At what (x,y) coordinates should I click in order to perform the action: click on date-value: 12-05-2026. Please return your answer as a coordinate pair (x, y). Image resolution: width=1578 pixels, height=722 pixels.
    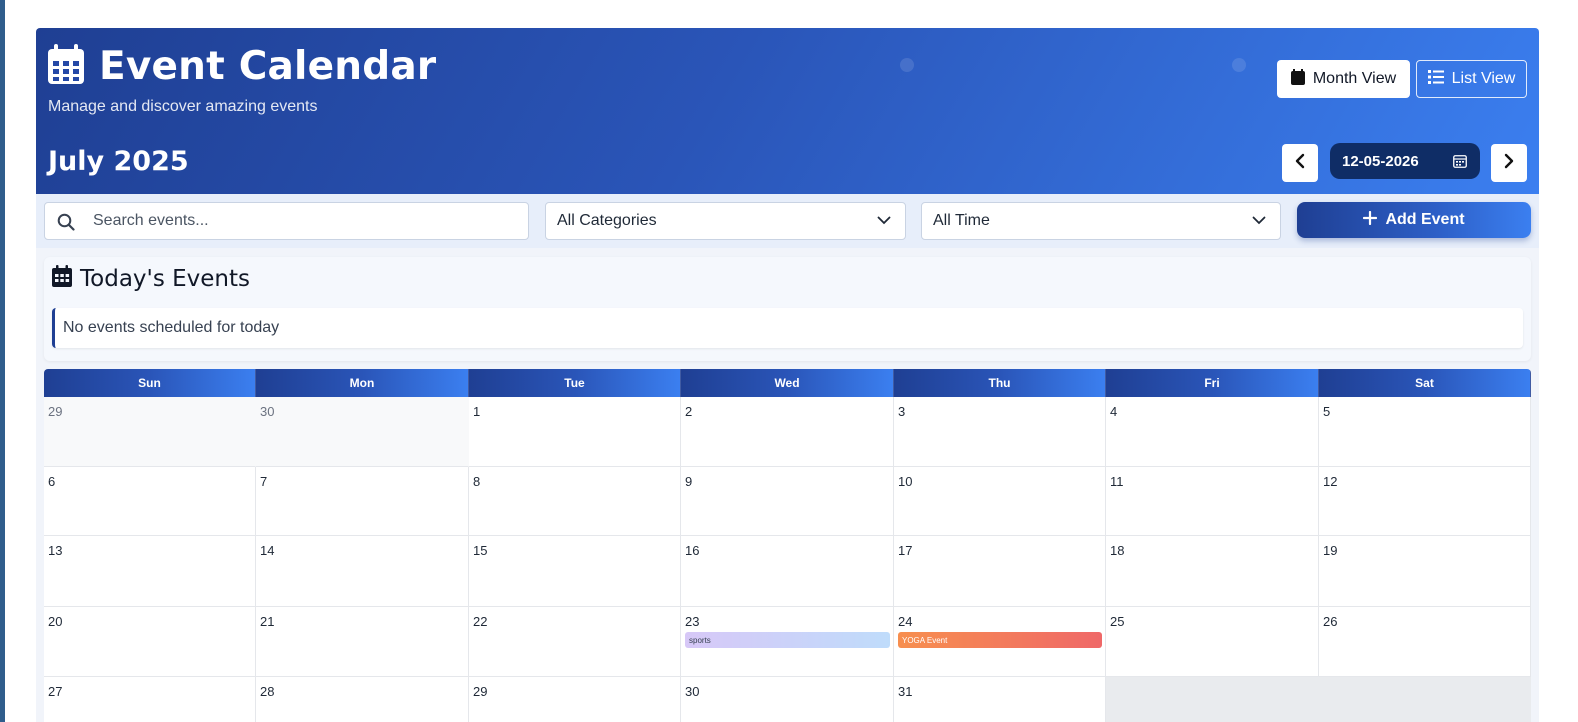
    Looking at the image, I should click on (1380, 161).